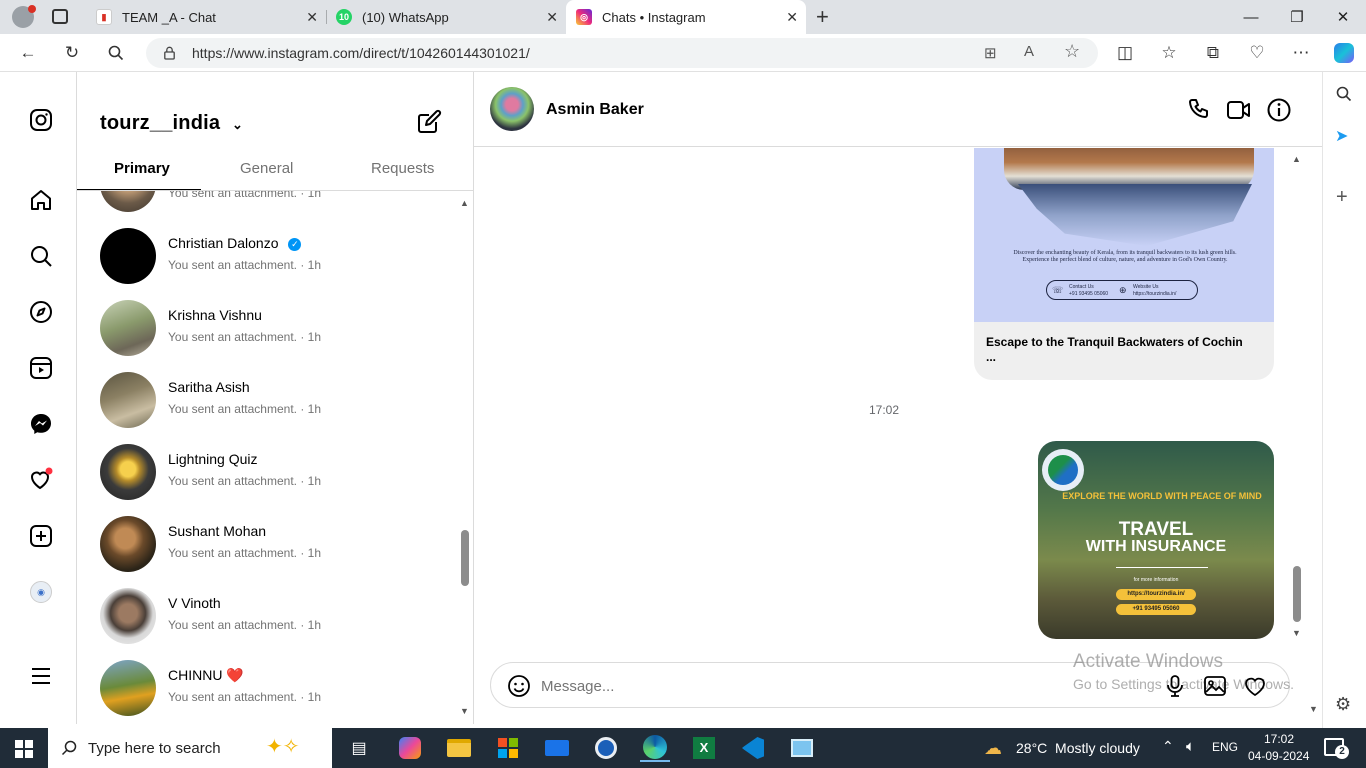  What do you see at coordinates (359, 748) in the screenshot?
I see `task-view-icon: ▤` at bounding box center [359, 748].